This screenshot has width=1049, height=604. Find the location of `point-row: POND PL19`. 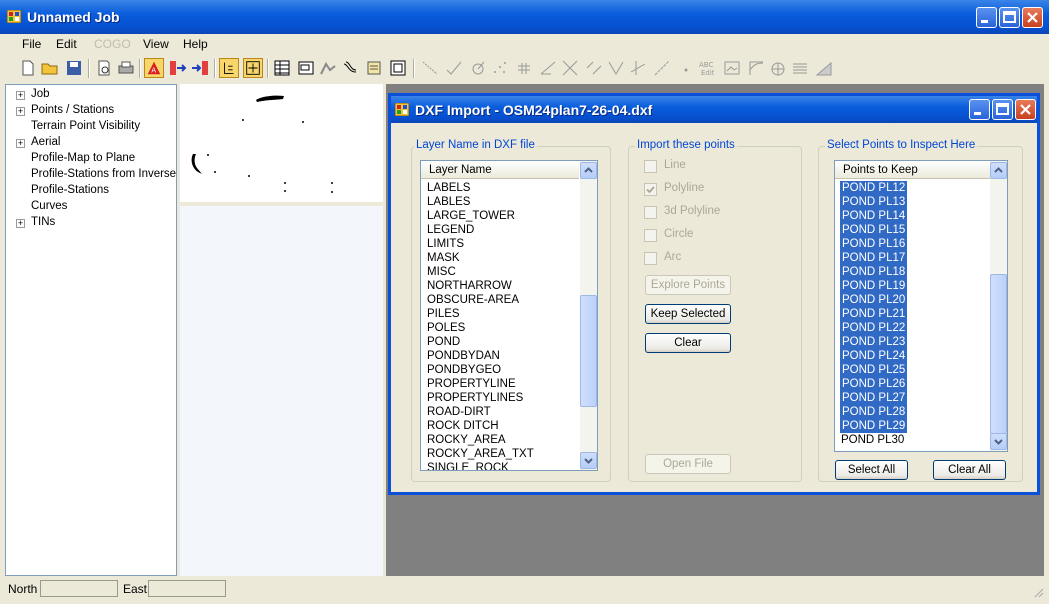

point-row: POND PL19 is located at coordinates (874, 286).